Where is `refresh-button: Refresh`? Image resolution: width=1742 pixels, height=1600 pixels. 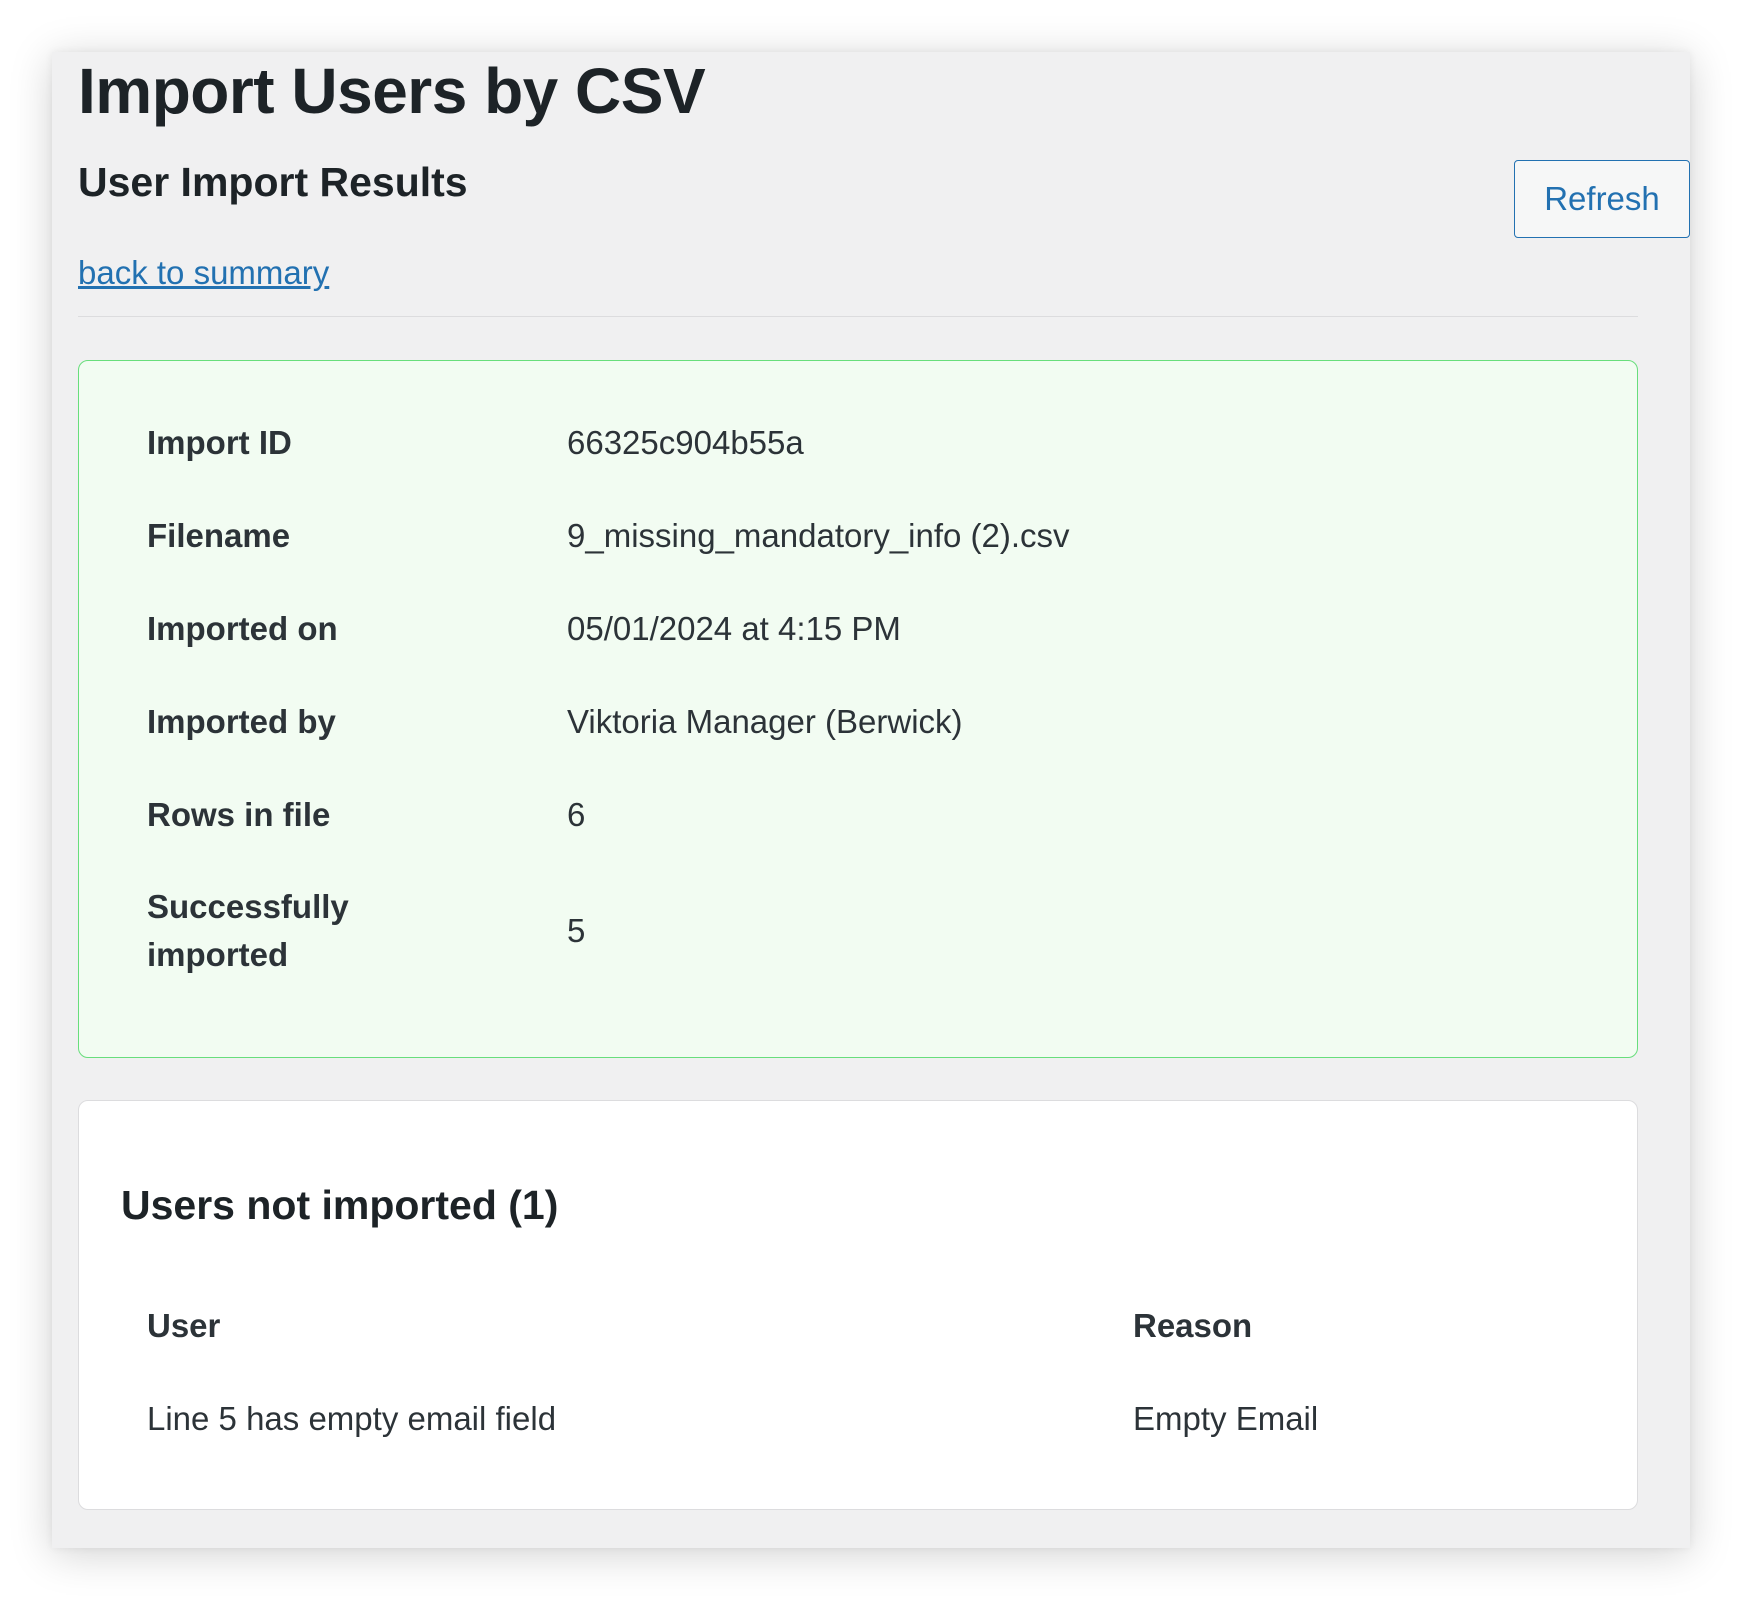
refresh-button: Refresh is located at coordinates (1602, 199).